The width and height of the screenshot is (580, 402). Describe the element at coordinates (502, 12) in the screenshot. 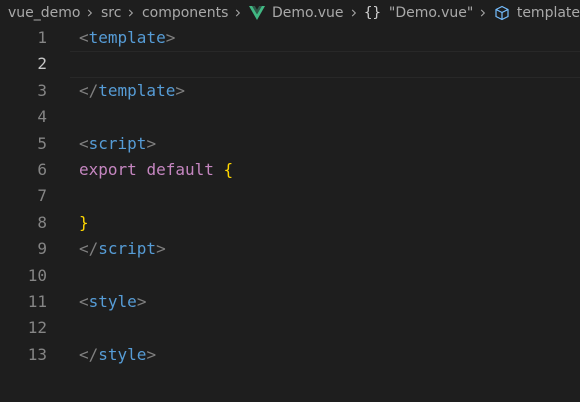

I see `cube-icon` at that location.